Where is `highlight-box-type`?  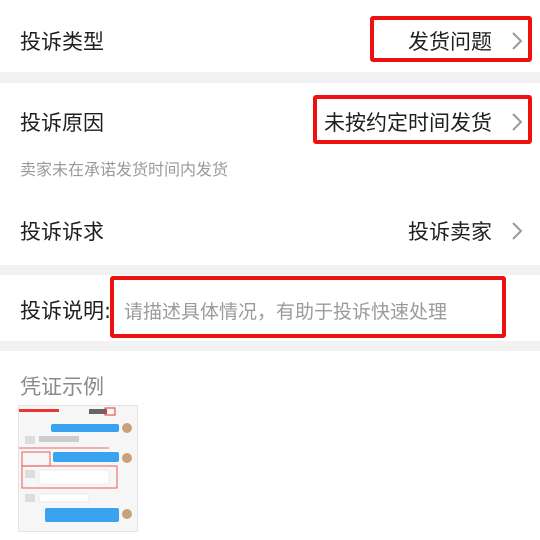
highlight-box-type is located at coordinates (451, 39).